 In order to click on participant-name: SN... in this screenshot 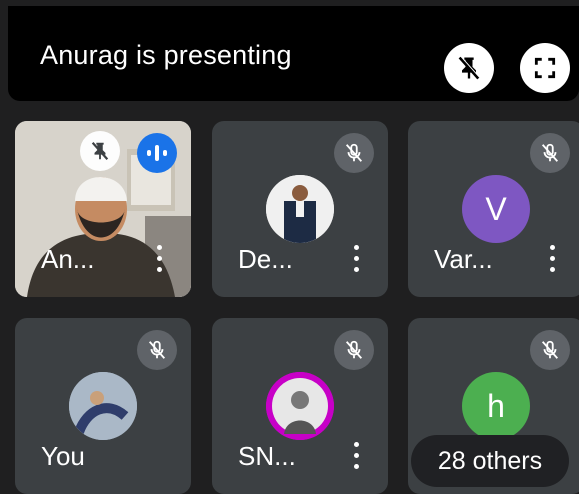, I will do `click(267, 456)`.